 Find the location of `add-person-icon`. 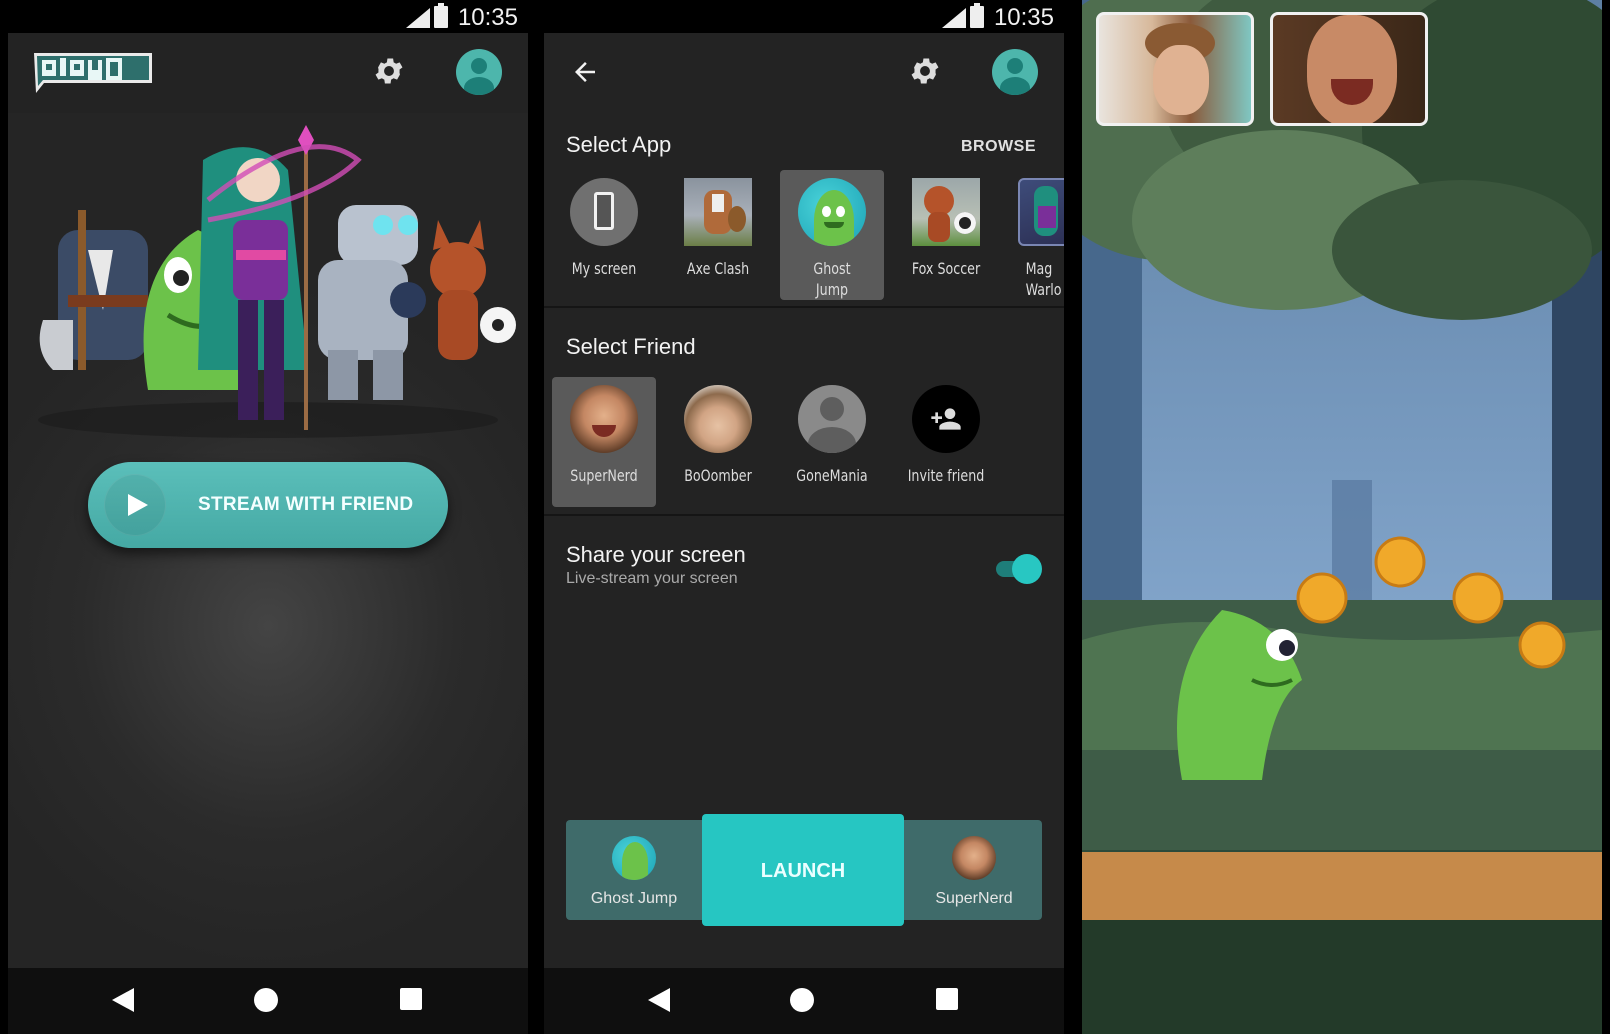

add-person-icon is located at coordinates (946, 419).